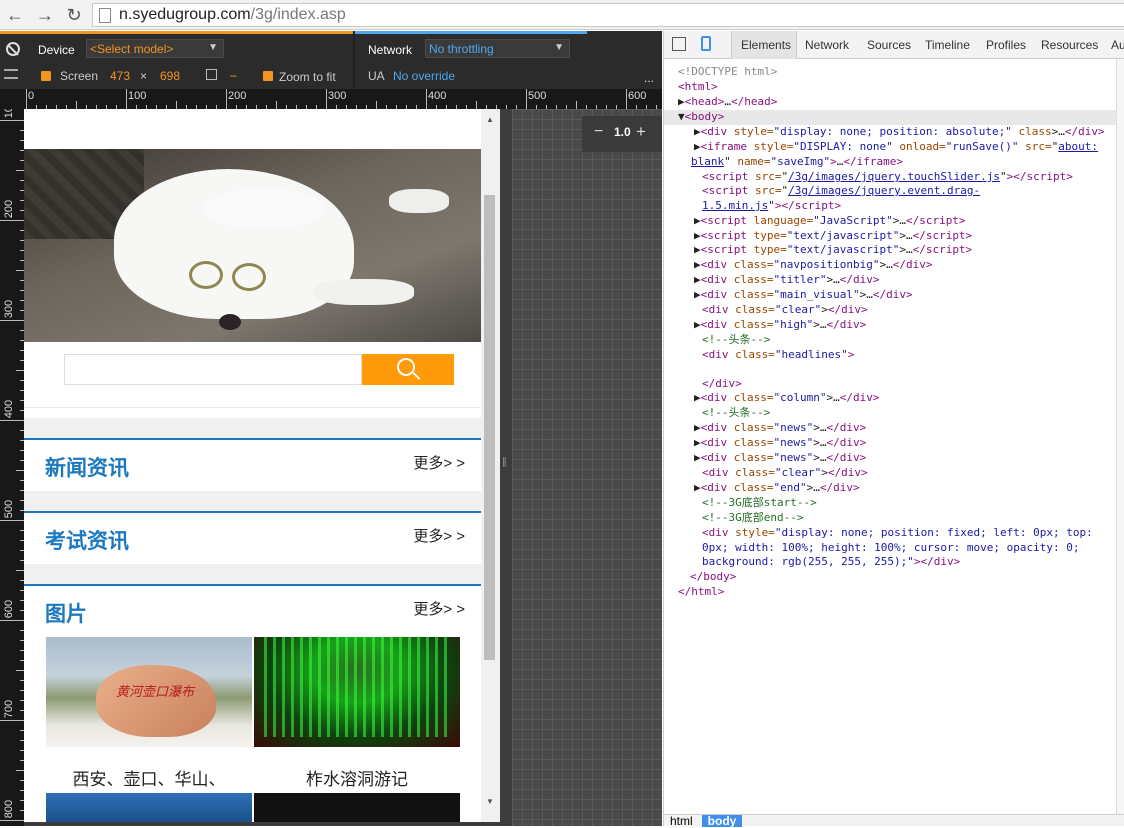  What do you see at coordinates (213, 369) in the screenshot?
I see `search-input` at bounding box center [213, 369].